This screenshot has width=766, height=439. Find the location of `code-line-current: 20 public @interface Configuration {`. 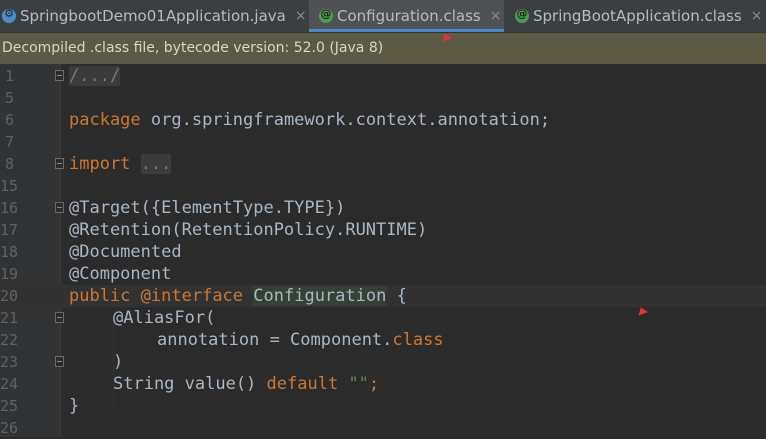

code-line-current: 20 public @interface Configuration { is located at coordinates (383, 296).